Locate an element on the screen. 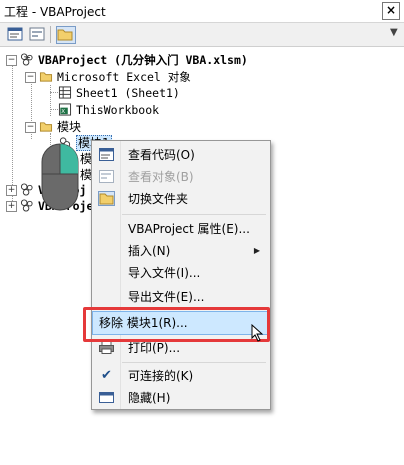 This screenshot has width=404, height=465. menu-item-dockable: ✔ 可连接的(K) is located at coordinates (181, 376).